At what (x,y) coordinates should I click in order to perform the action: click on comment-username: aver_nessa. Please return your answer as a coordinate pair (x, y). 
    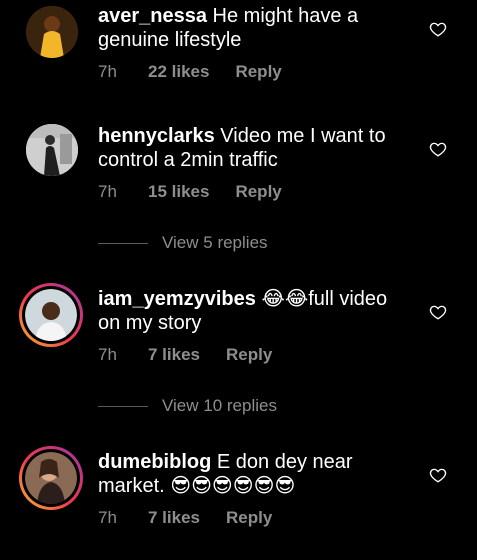
    Looking at the image, I should click on (152, 16).